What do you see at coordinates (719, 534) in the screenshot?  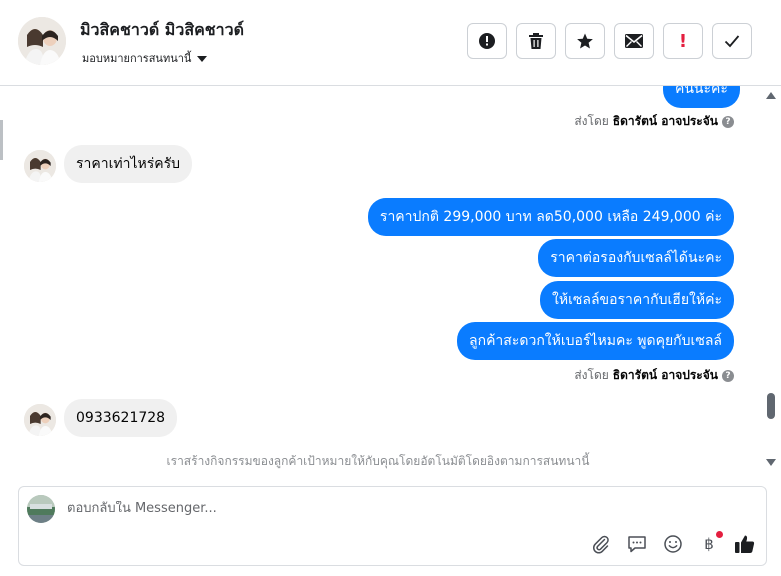 I see `notification-dot` at bounding box center [719, 534].